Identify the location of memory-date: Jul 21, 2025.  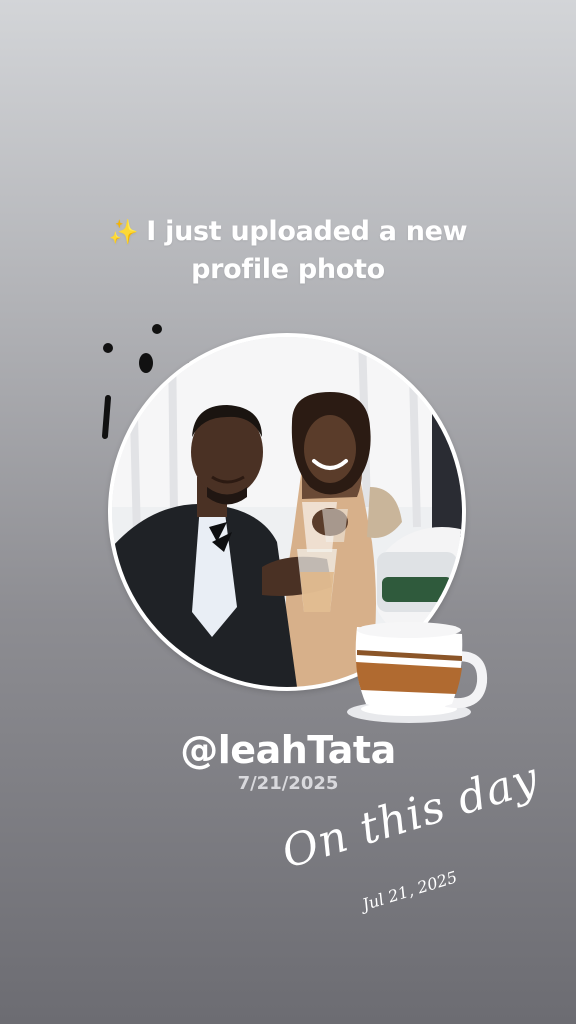
(410, 891).